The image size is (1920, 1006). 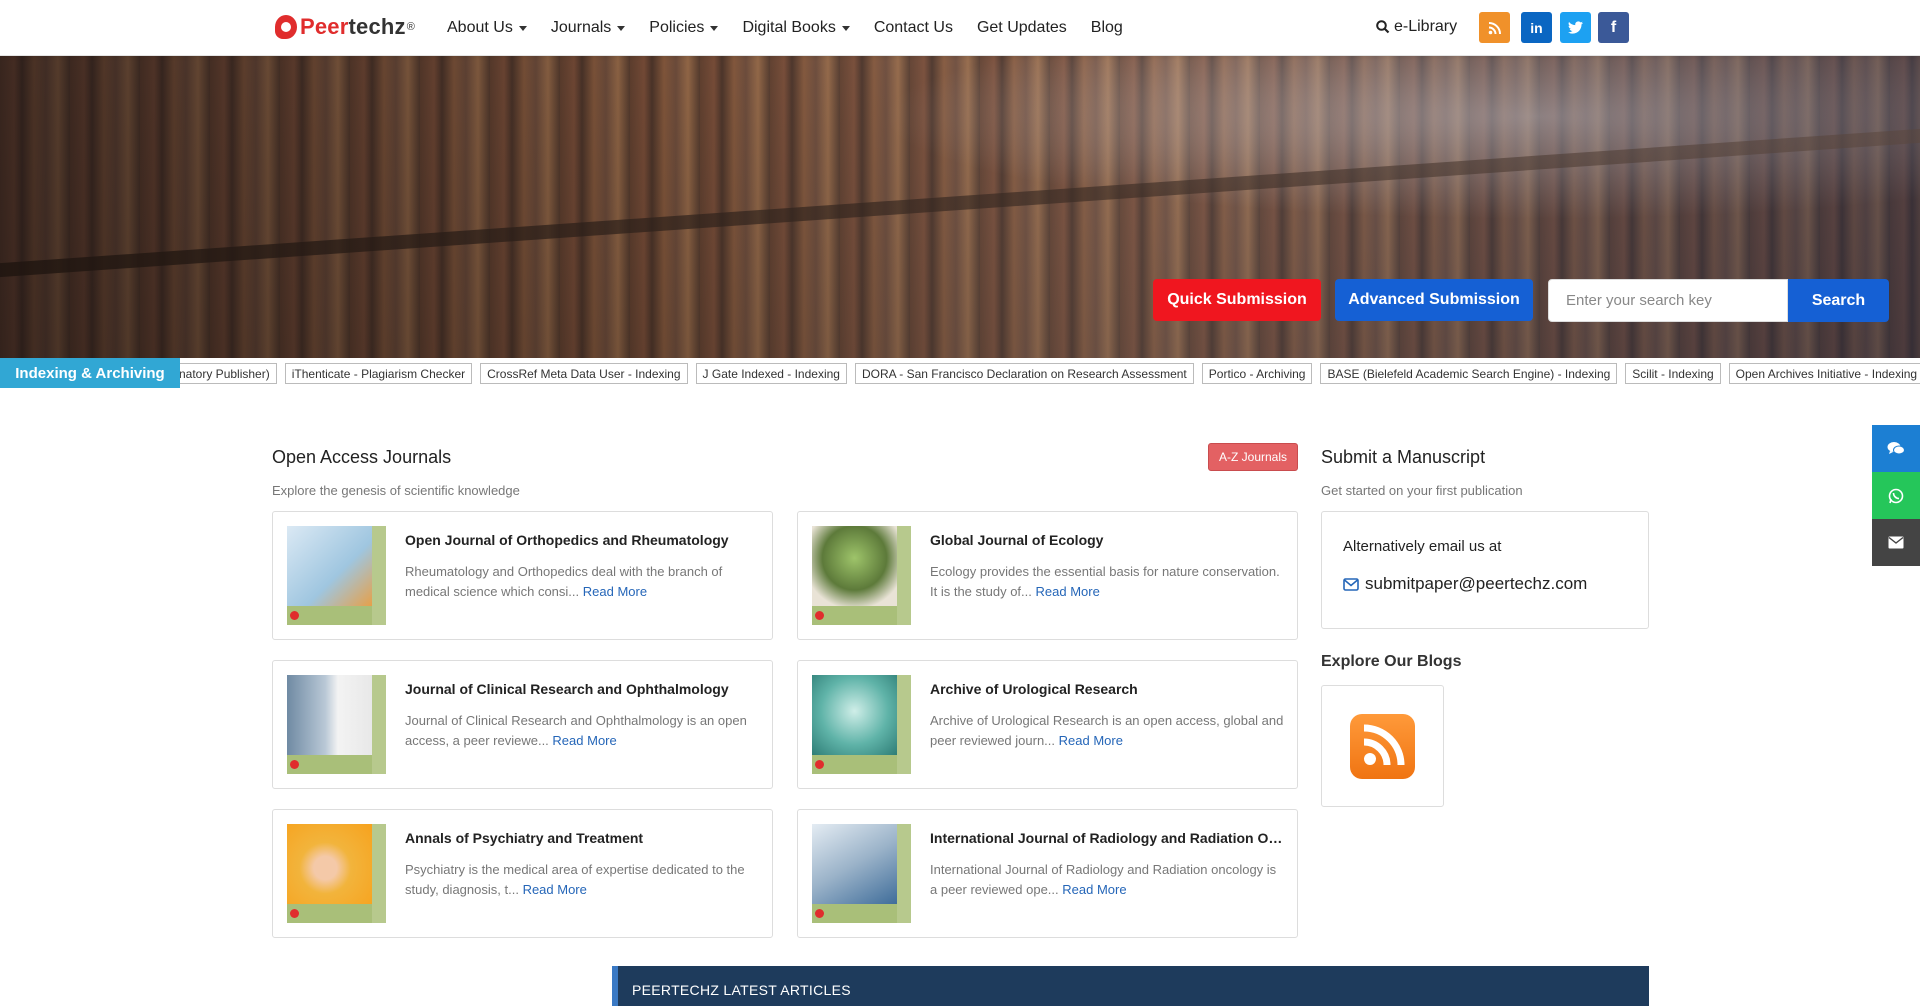 I want to click on ticker-item: iThenticate - Plagiarism Checker, so click(x=378, y=373).